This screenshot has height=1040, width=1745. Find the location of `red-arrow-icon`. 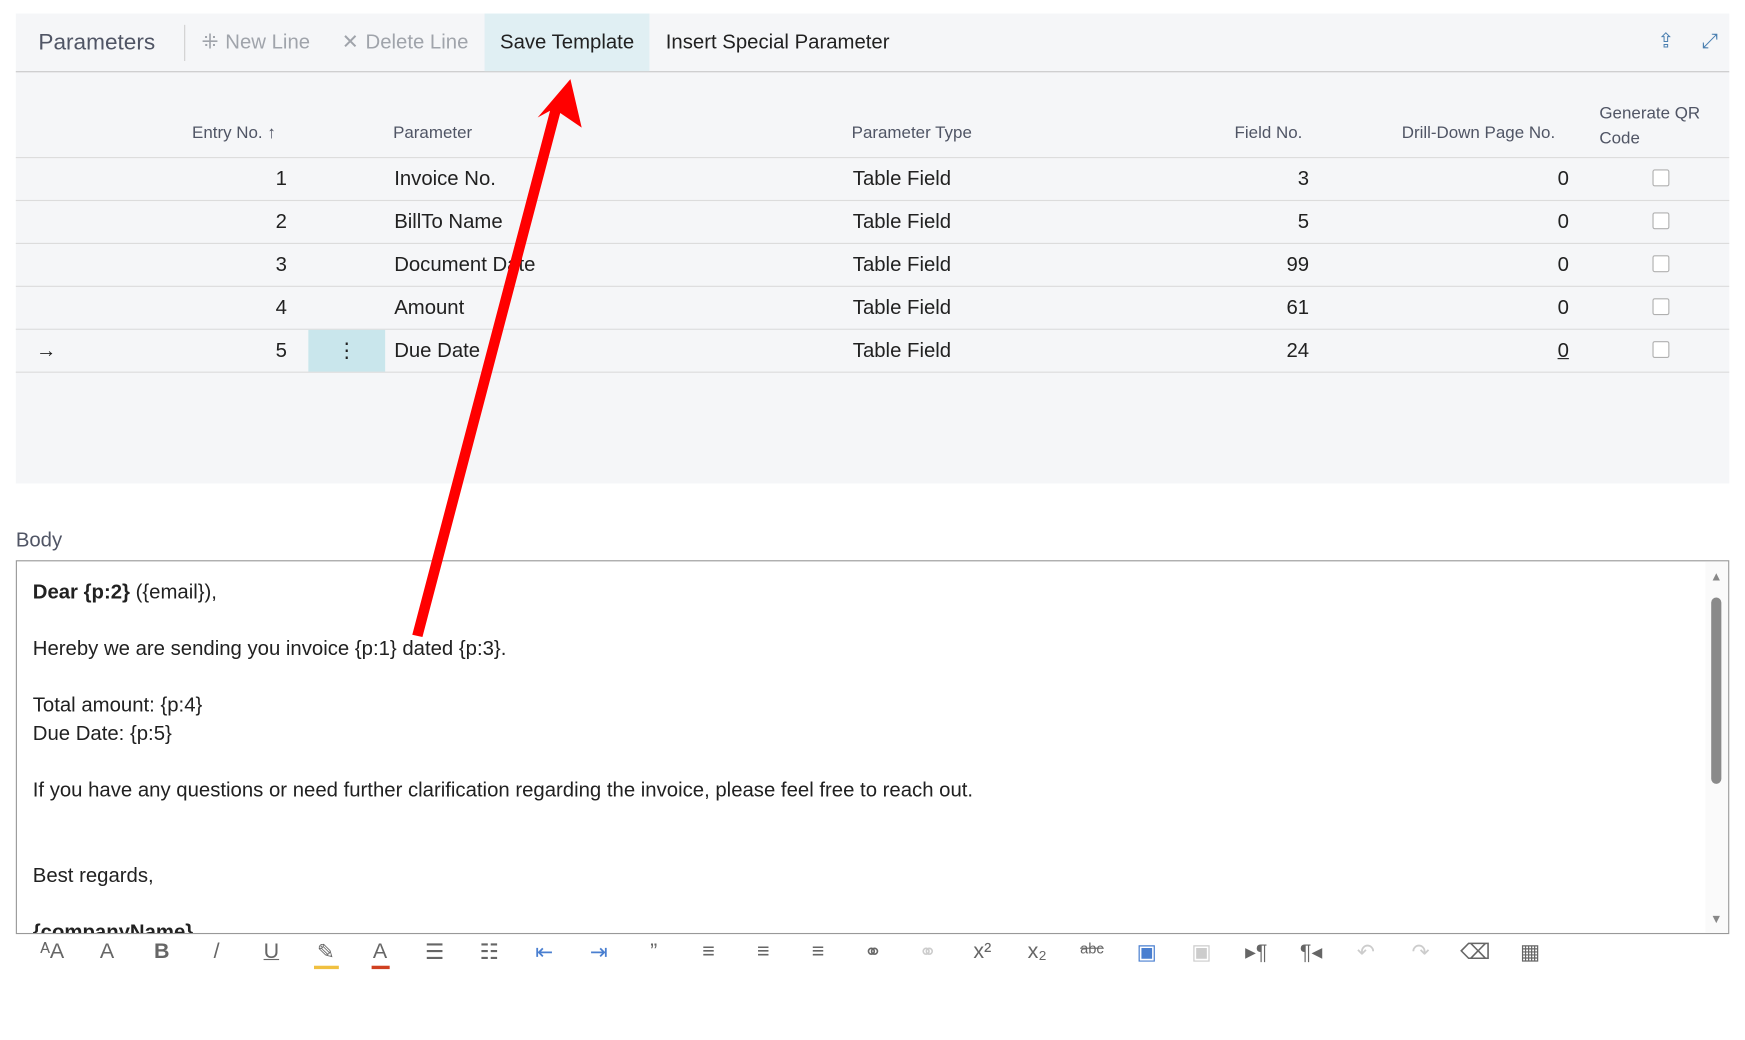

red-arrow-icon is located at coordinates (497, 358).